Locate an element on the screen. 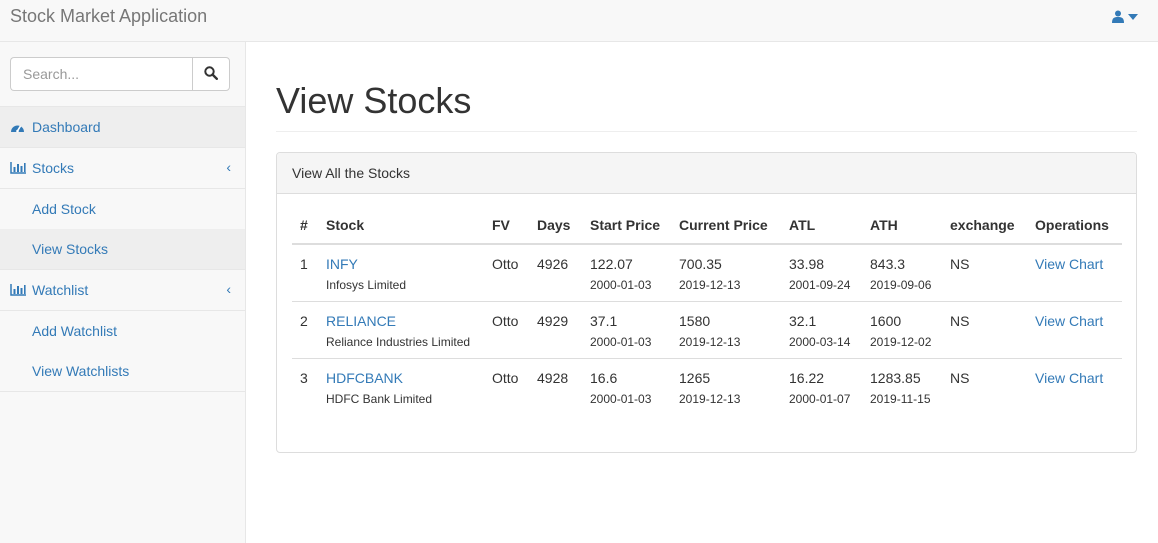  column-header: Stock is located at coordinates (401, 230).